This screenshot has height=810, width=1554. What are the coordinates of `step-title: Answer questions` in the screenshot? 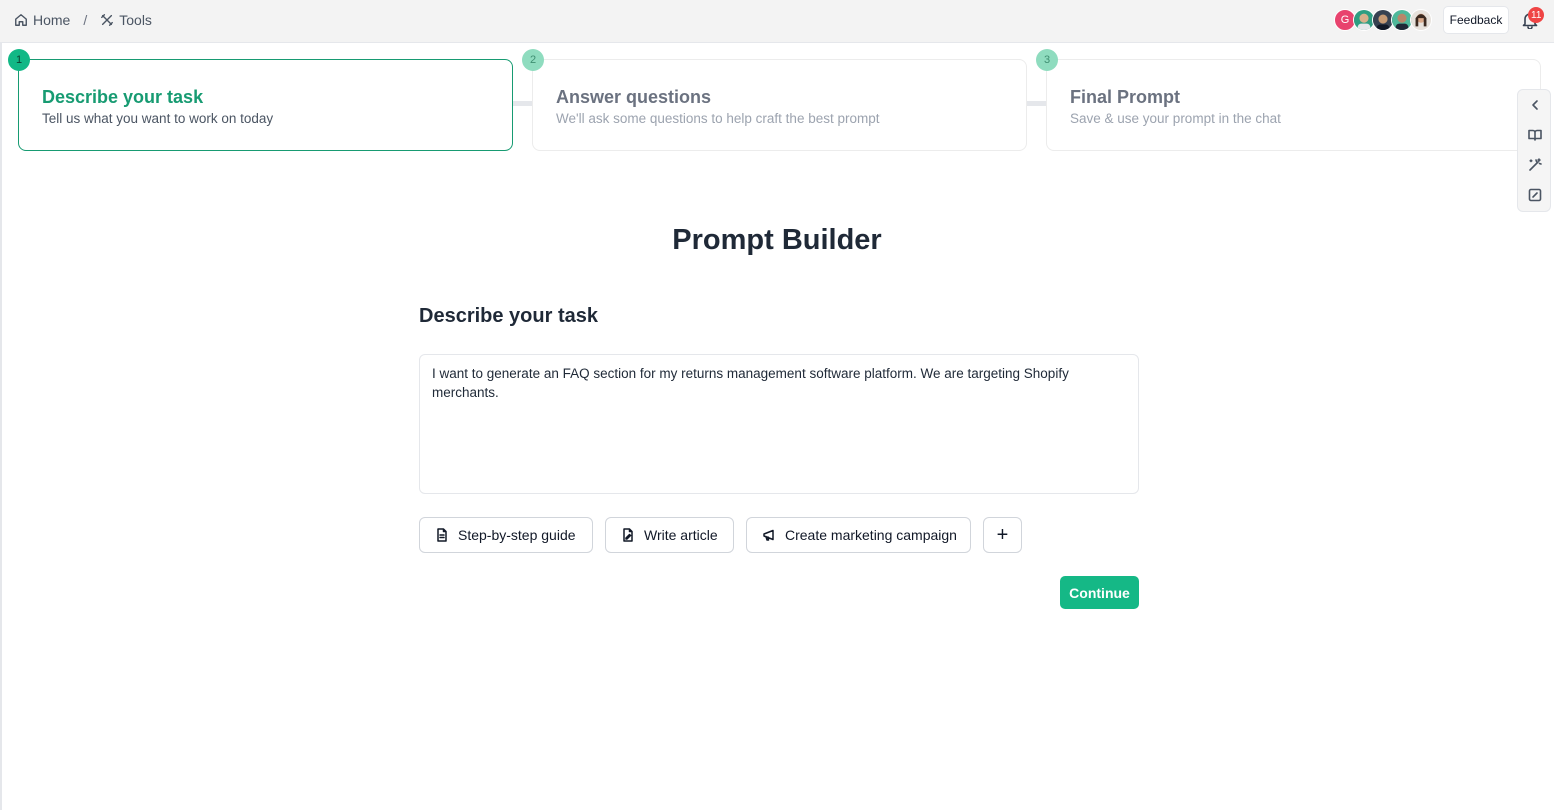 It's located at (634, 97).